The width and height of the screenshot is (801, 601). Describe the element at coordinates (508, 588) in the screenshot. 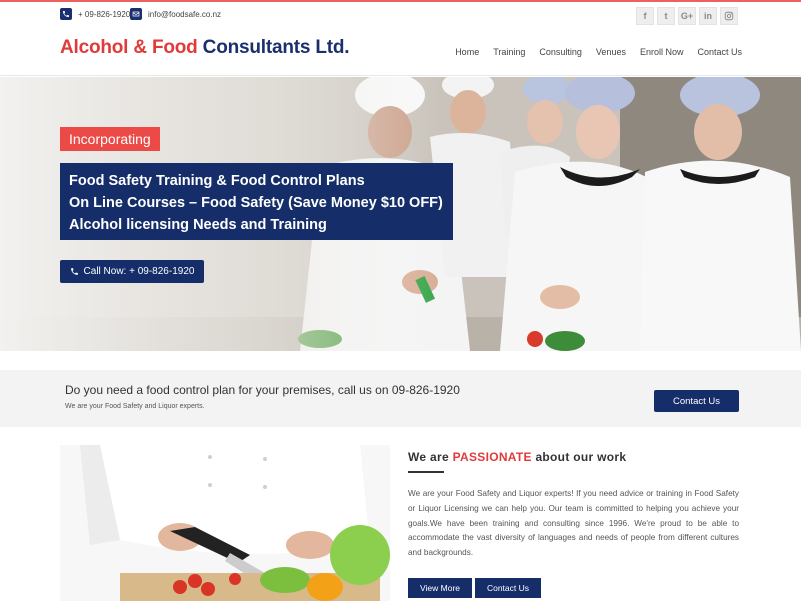

I see `about-contact-us-button: Contact Us` at that location.